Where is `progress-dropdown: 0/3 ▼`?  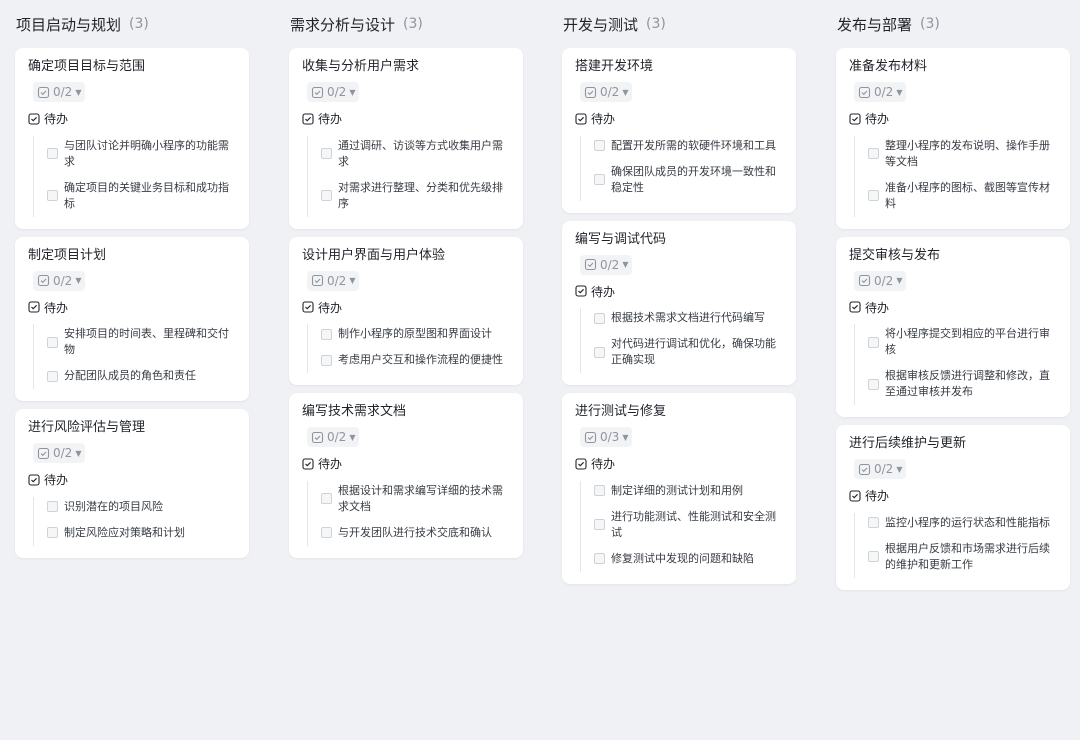 progress-dropdown: 0/3 ▼ is located at coordinates (606, 437).